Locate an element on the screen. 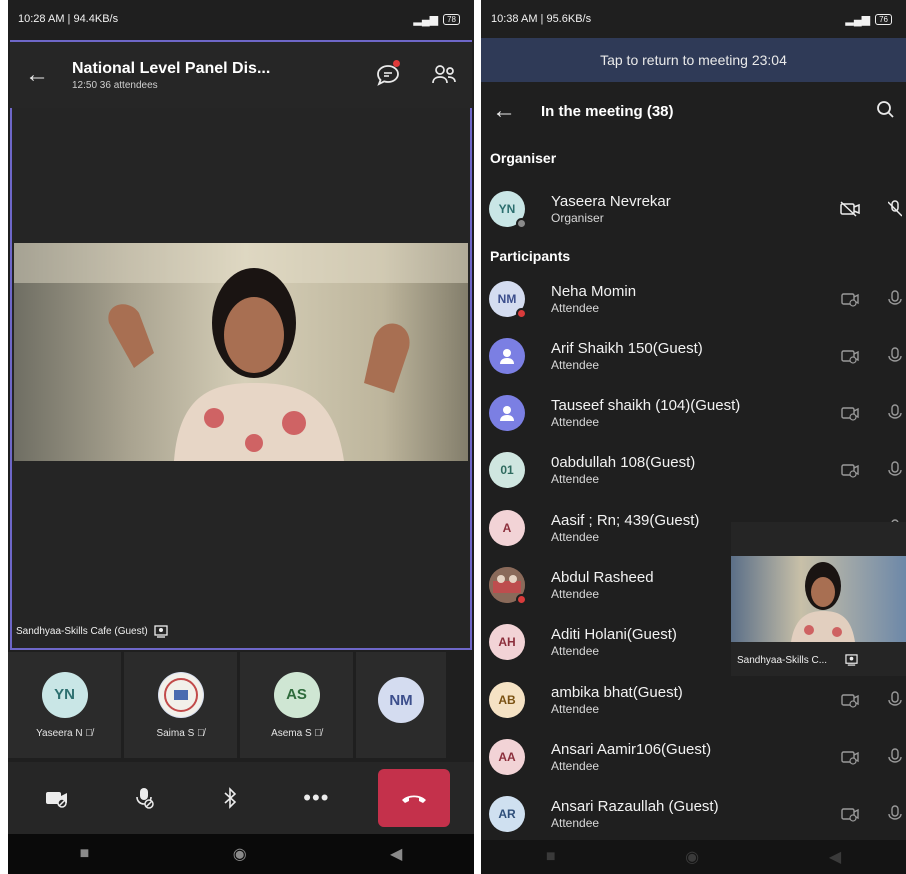 This screenshot has height=874, width=906. participants-button is located at coordinates (444, 75).